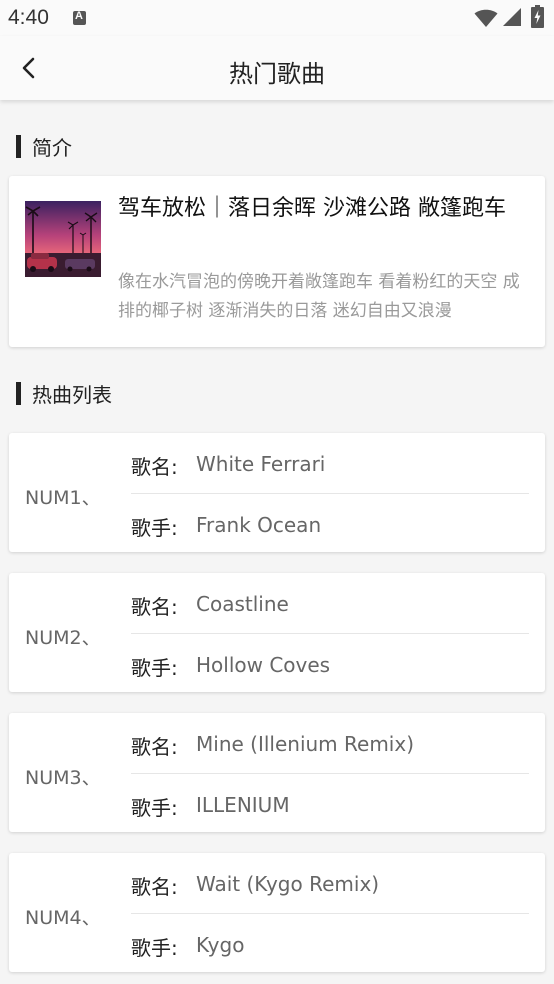 The height and width of the screenshot is (984, 554). What do you see at coordinates (63, 778) in the screenshot?
I see `song-number: NUM3、` at bounding box center [63, 778].